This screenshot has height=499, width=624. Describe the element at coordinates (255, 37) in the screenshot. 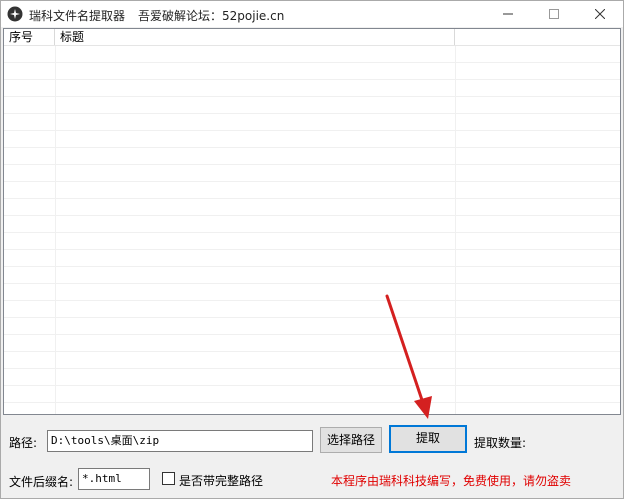

I see `column-header-title: 标题` at that location.